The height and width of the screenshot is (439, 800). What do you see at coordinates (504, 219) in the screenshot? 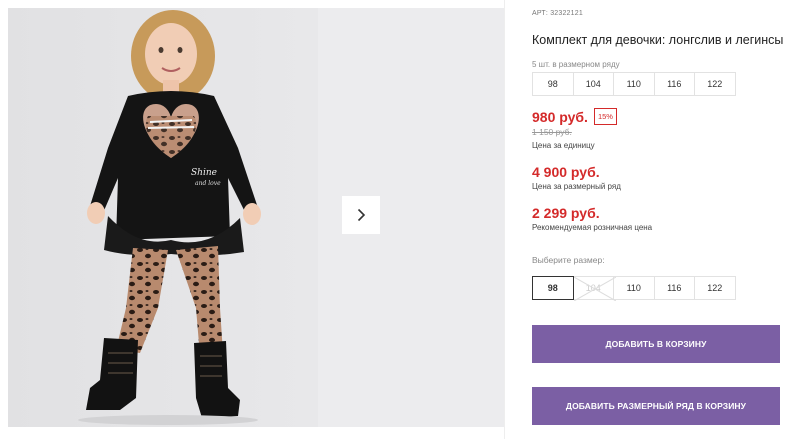
I see `divider` at bounding box center [504, 219].